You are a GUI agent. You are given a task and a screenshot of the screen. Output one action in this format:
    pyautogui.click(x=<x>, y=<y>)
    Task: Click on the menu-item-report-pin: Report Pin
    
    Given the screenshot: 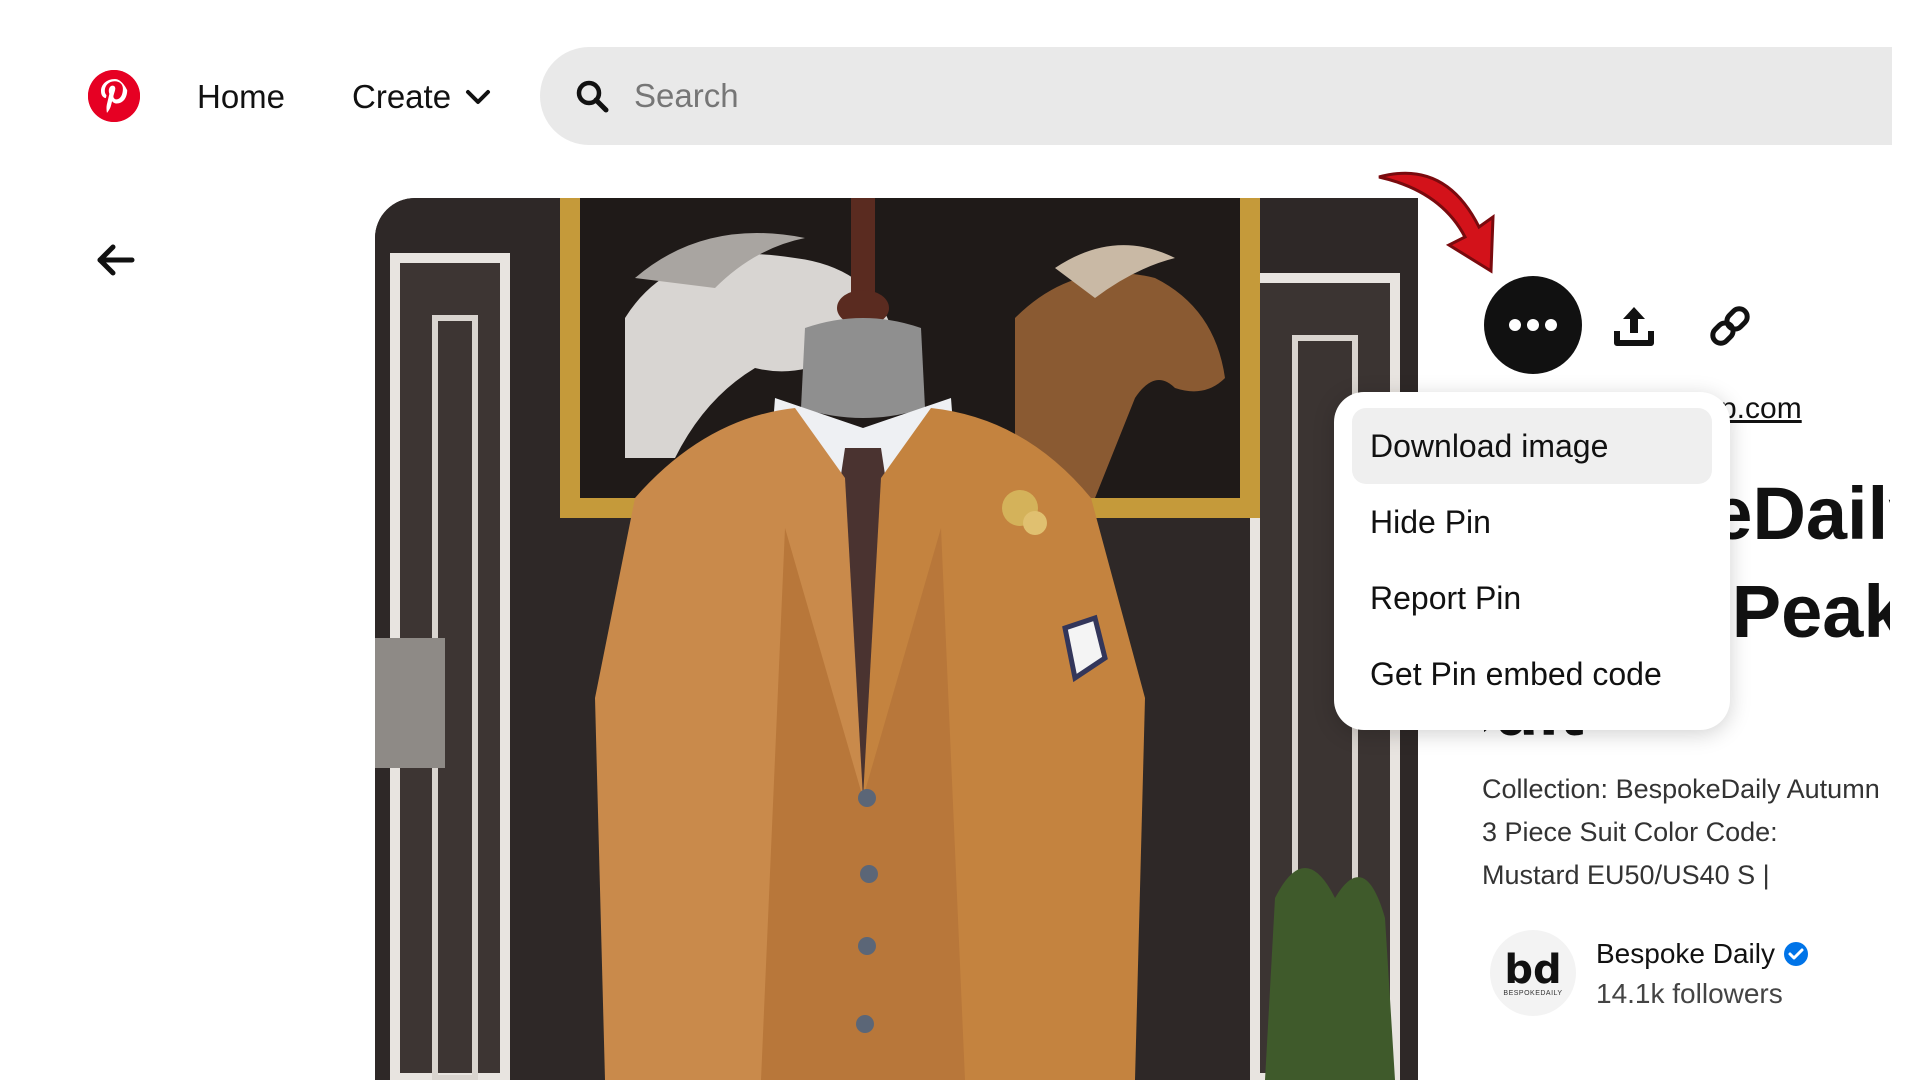 What is the action you would take?
    pyautogui.click(x=1532, y=598)
    